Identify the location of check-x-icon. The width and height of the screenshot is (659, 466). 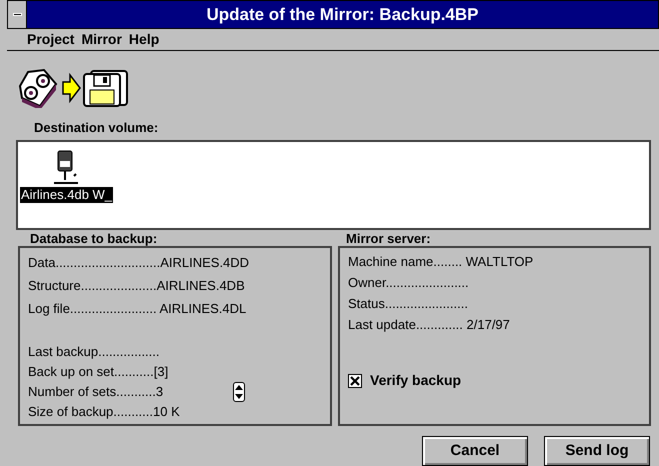
(355, 381).